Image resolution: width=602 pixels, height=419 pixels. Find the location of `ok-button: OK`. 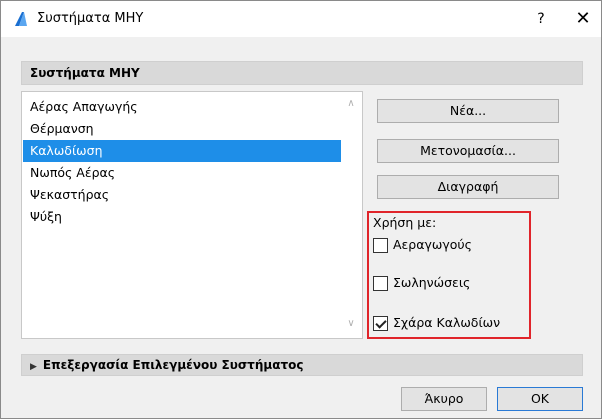

ok-button: OK is located at coordinates (540, 399).